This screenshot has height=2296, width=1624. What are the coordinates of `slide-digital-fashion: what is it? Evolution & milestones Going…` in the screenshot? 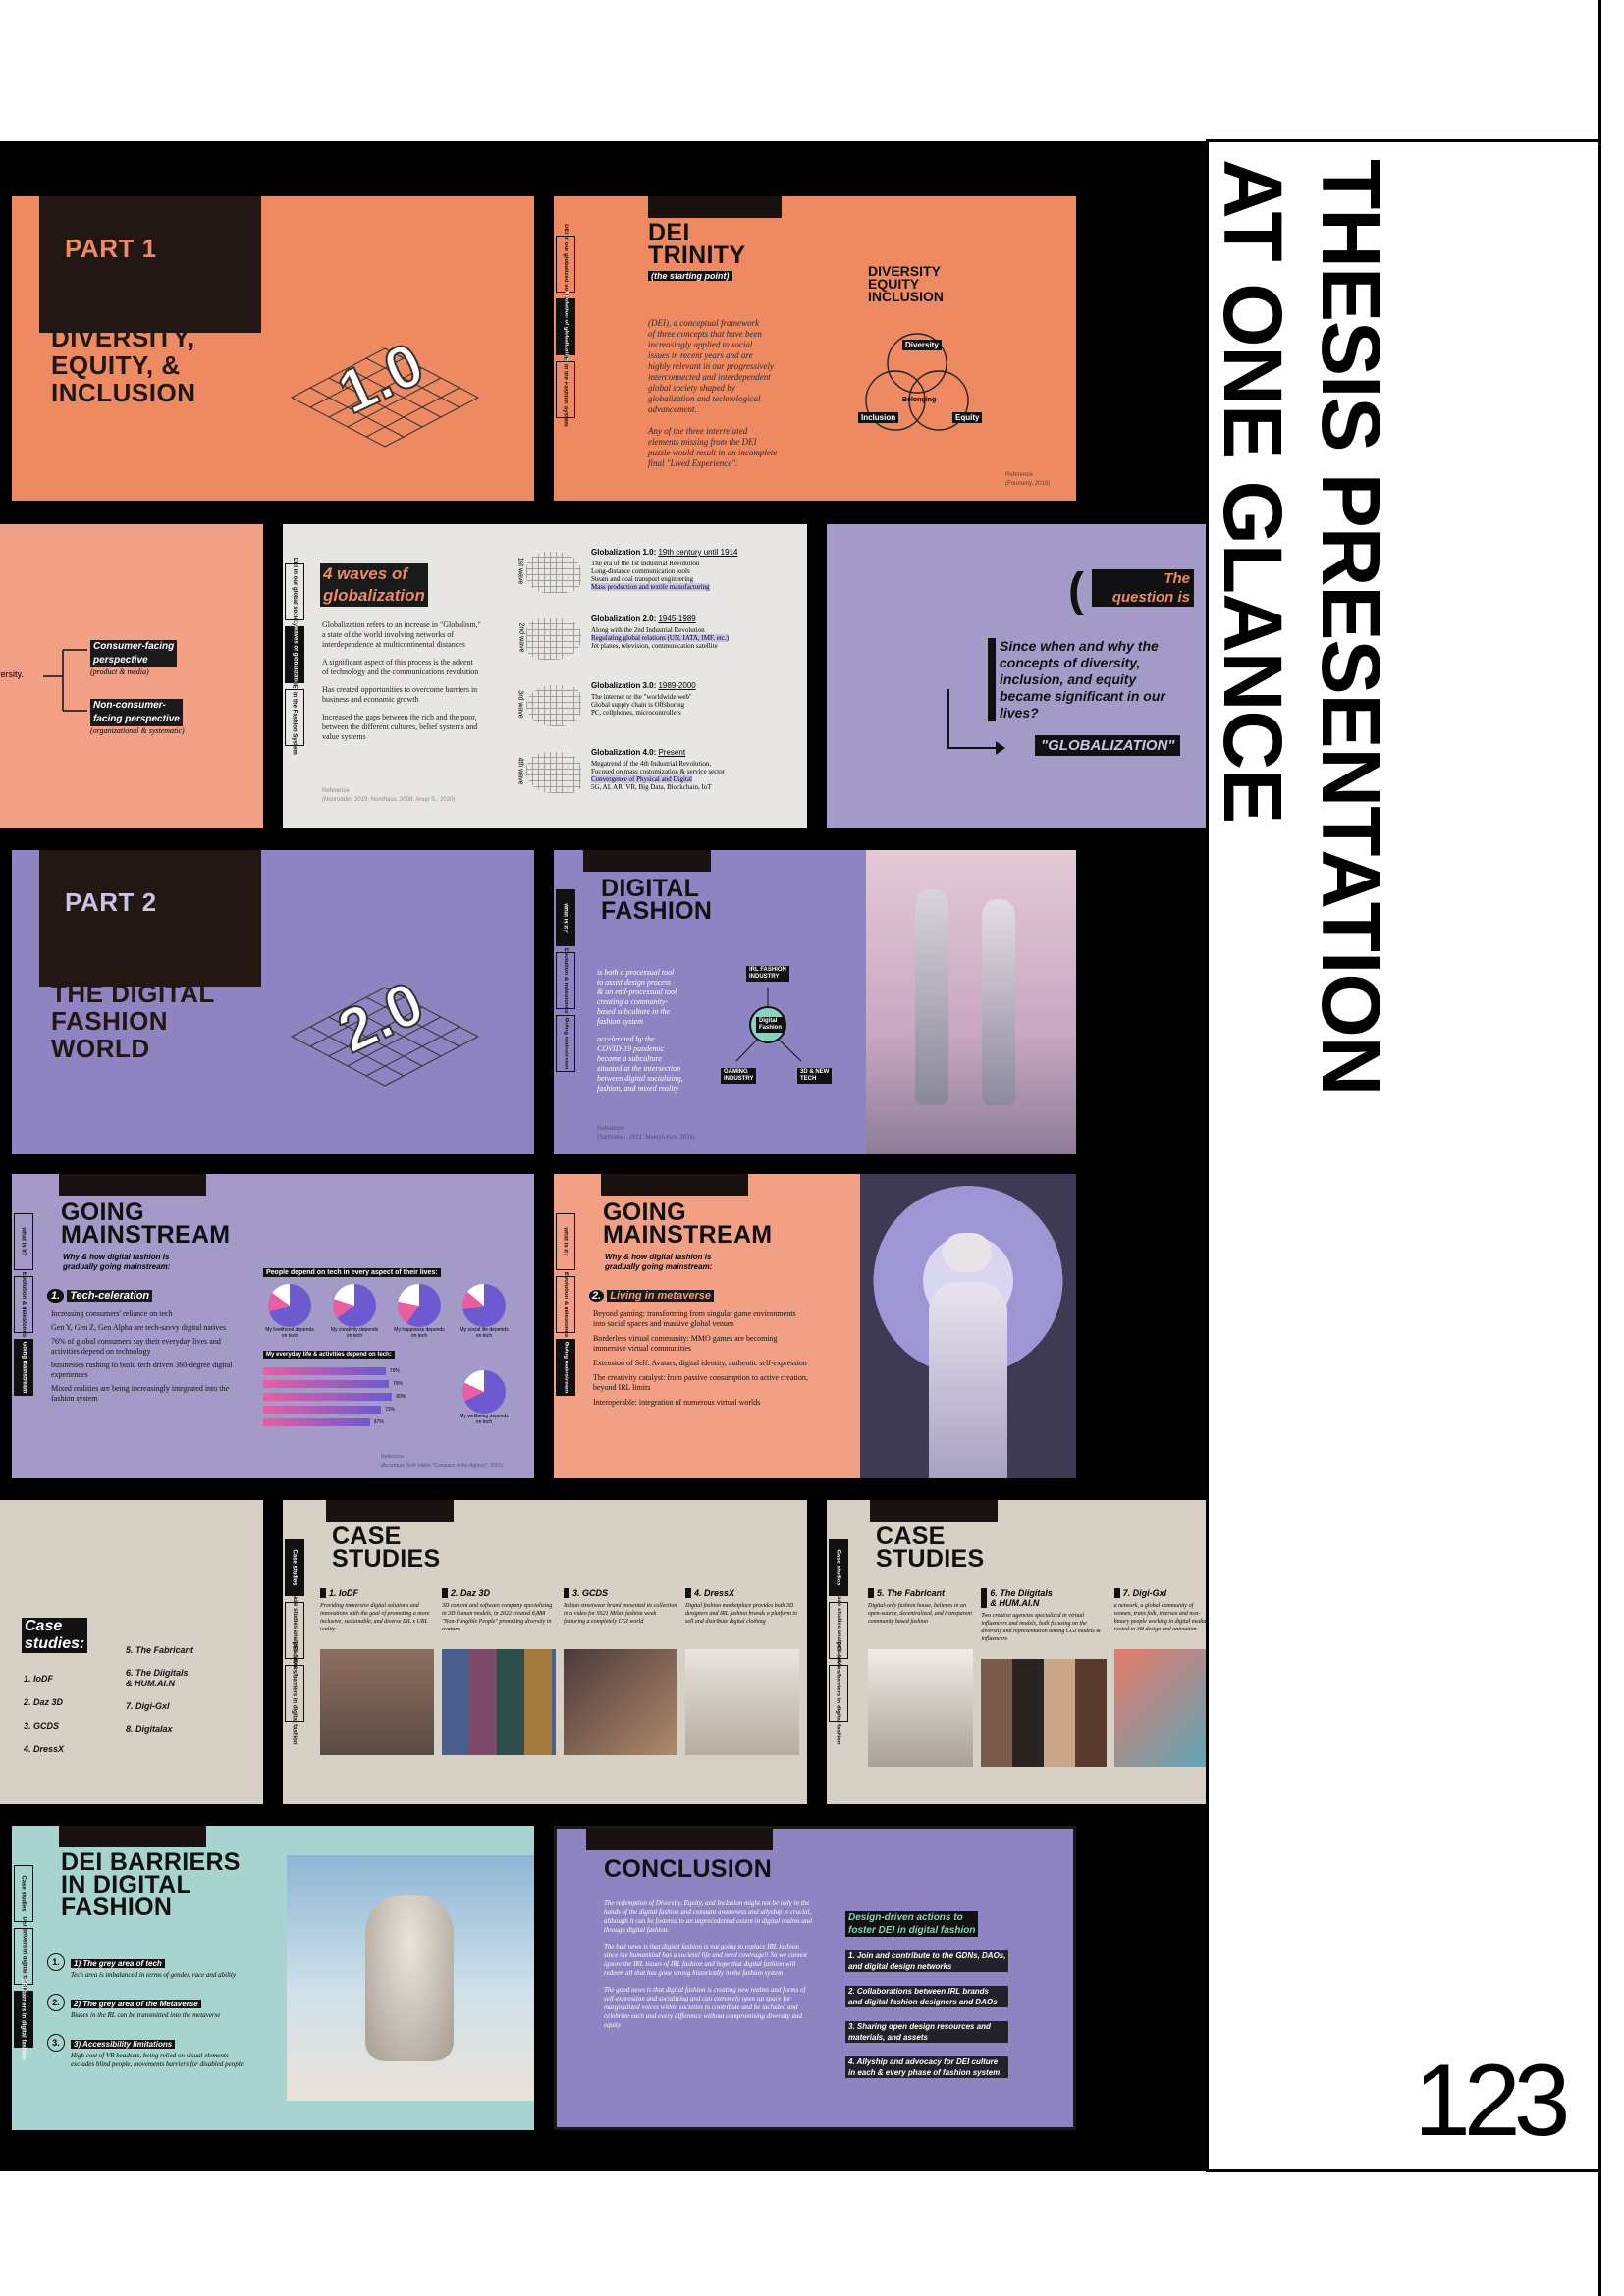 It's located at (815, 1002).